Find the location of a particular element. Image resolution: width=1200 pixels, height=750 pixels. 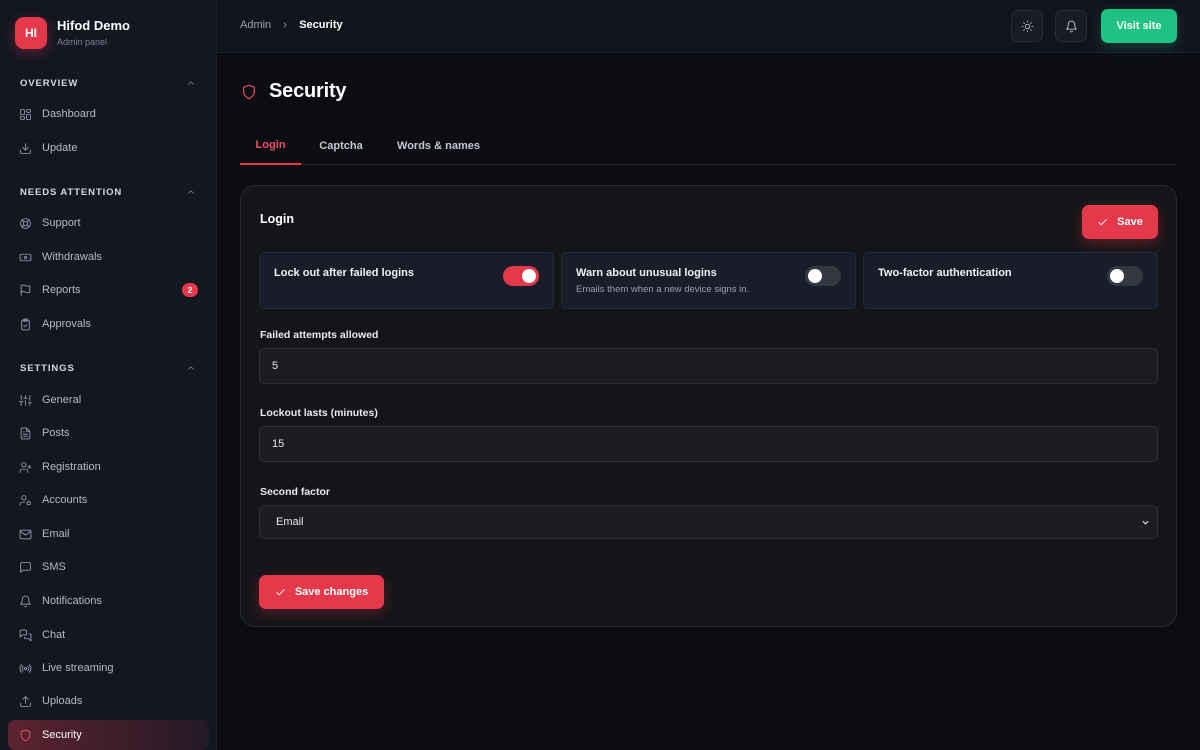

chevron-down-icon is located at coordinates (1145, 522).